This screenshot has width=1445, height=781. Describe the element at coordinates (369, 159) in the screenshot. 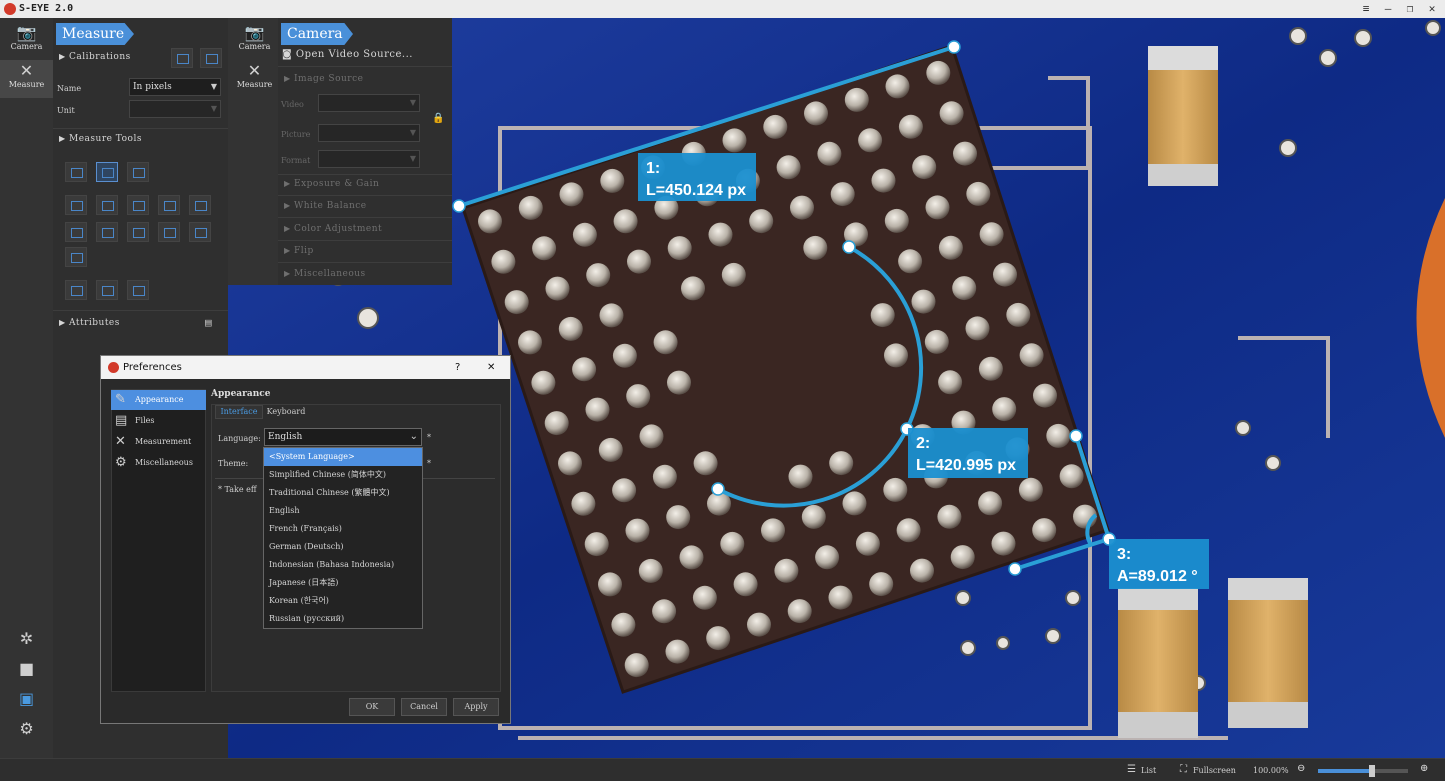

I see `format-select: ▼` at that location.